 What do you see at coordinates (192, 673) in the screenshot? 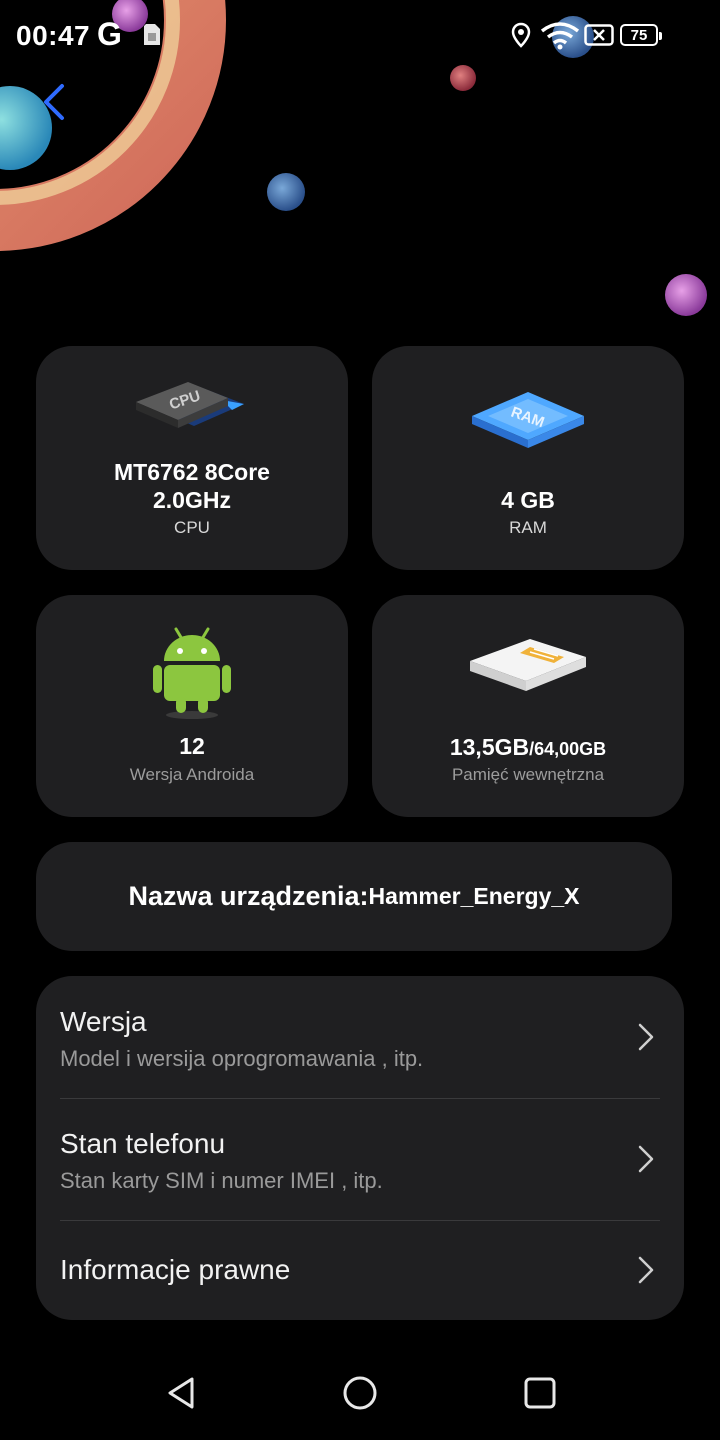
I see `android-robot-icon` at bounding box center [192, 673].